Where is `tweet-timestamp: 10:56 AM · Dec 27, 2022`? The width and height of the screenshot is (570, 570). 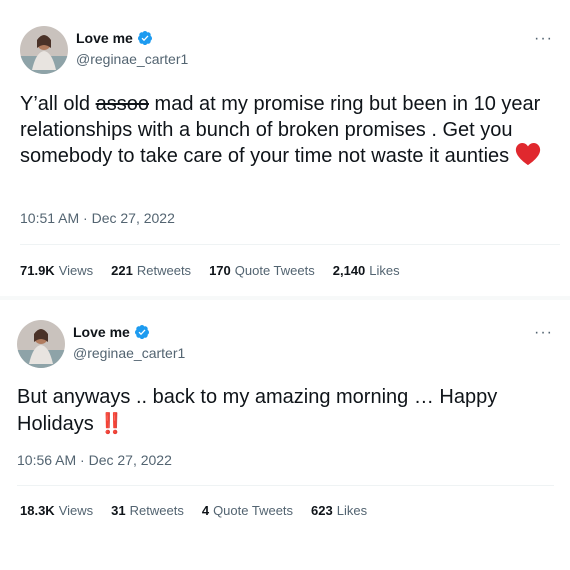
tweet-timestamp: 10:56 AM · Dec 27, 2022 is located at coordinates (94, 460).